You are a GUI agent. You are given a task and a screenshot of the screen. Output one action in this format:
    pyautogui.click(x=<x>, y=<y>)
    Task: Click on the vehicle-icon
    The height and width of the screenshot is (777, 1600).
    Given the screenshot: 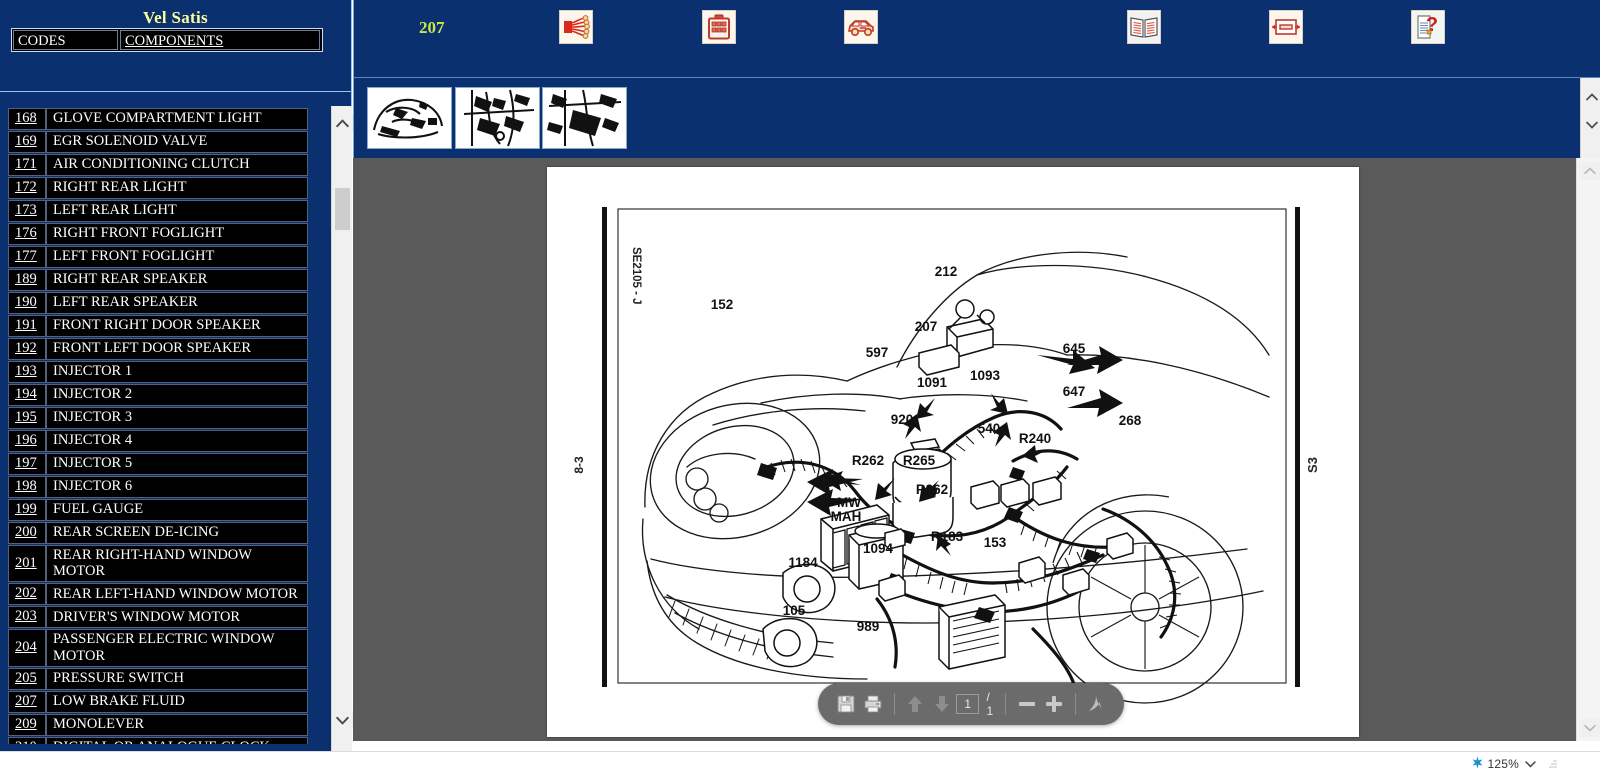 What is the action you would take?
    pyautogui.click(x=861, y=27)
    